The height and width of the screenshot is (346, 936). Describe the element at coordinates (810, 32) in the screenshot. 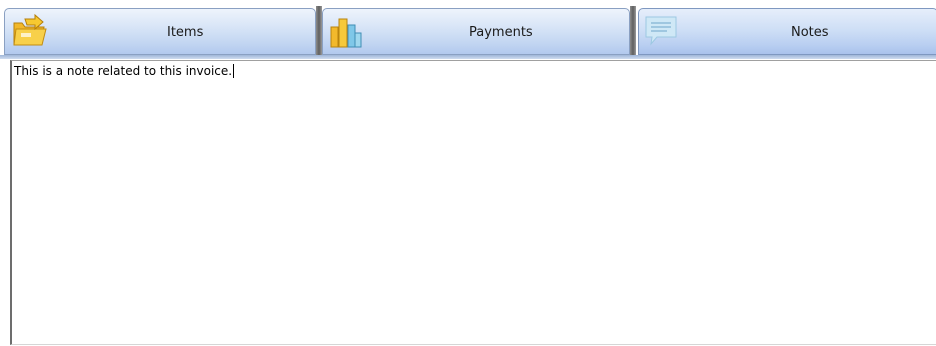

I see `tab-notes-label: Notes` at that location.